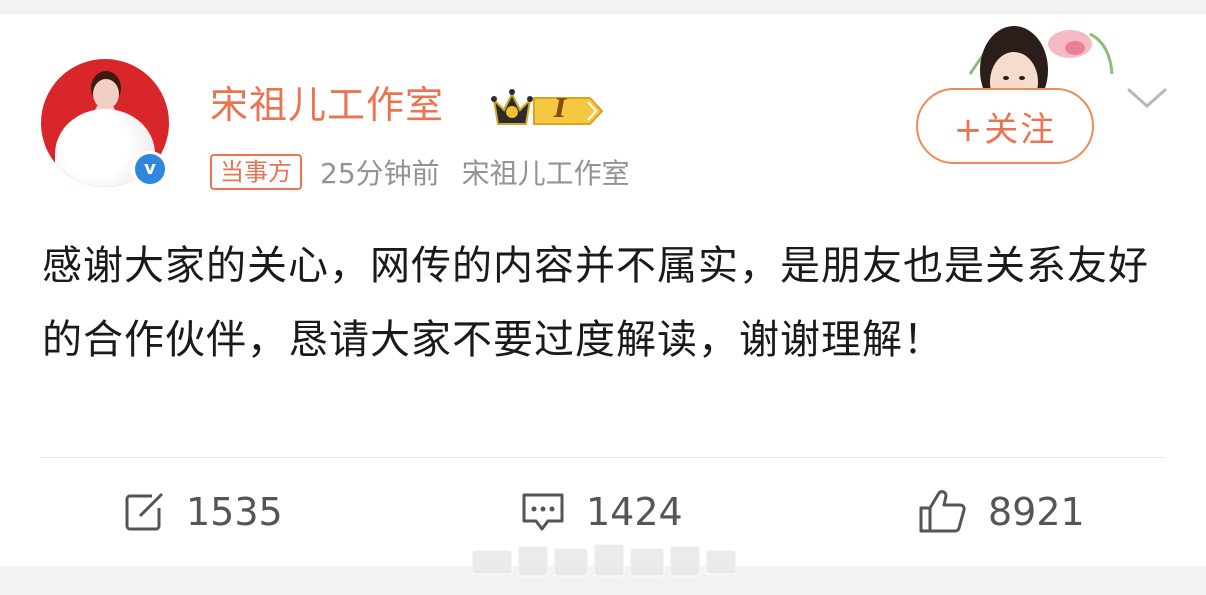 The width and height of the screenshot is (1206, 595). I want to click on level-number: I, so click(560, 109).